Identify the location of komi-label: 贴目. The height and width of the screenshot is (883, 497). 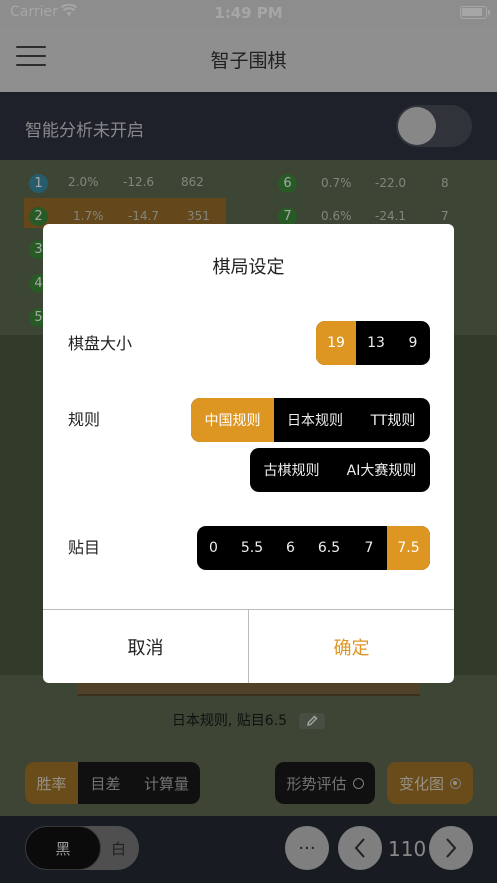
(84, 547).